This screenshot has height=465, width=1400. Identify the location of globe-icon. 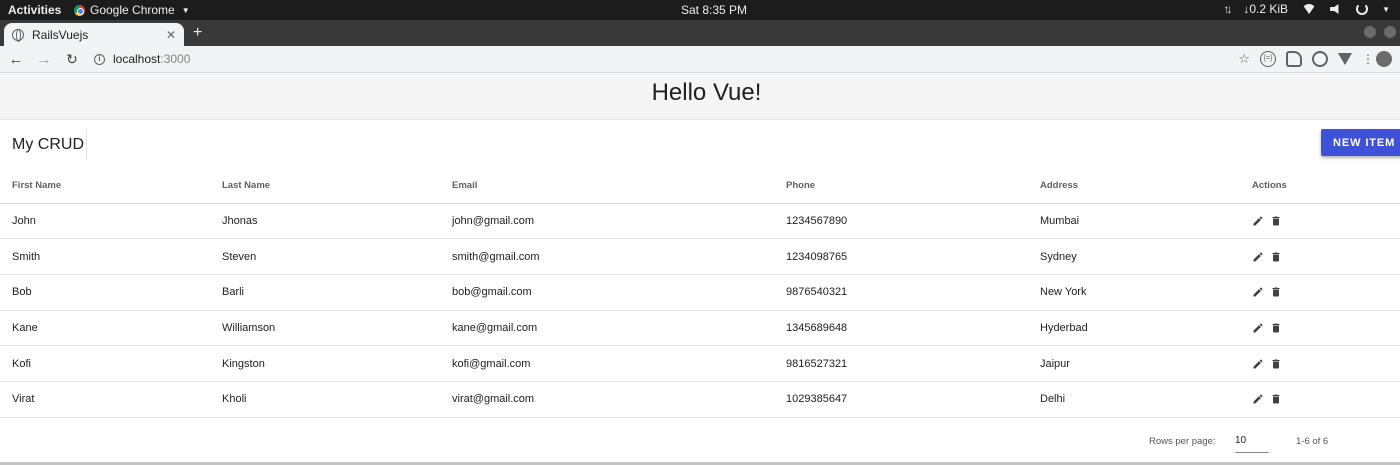
(18, 35).